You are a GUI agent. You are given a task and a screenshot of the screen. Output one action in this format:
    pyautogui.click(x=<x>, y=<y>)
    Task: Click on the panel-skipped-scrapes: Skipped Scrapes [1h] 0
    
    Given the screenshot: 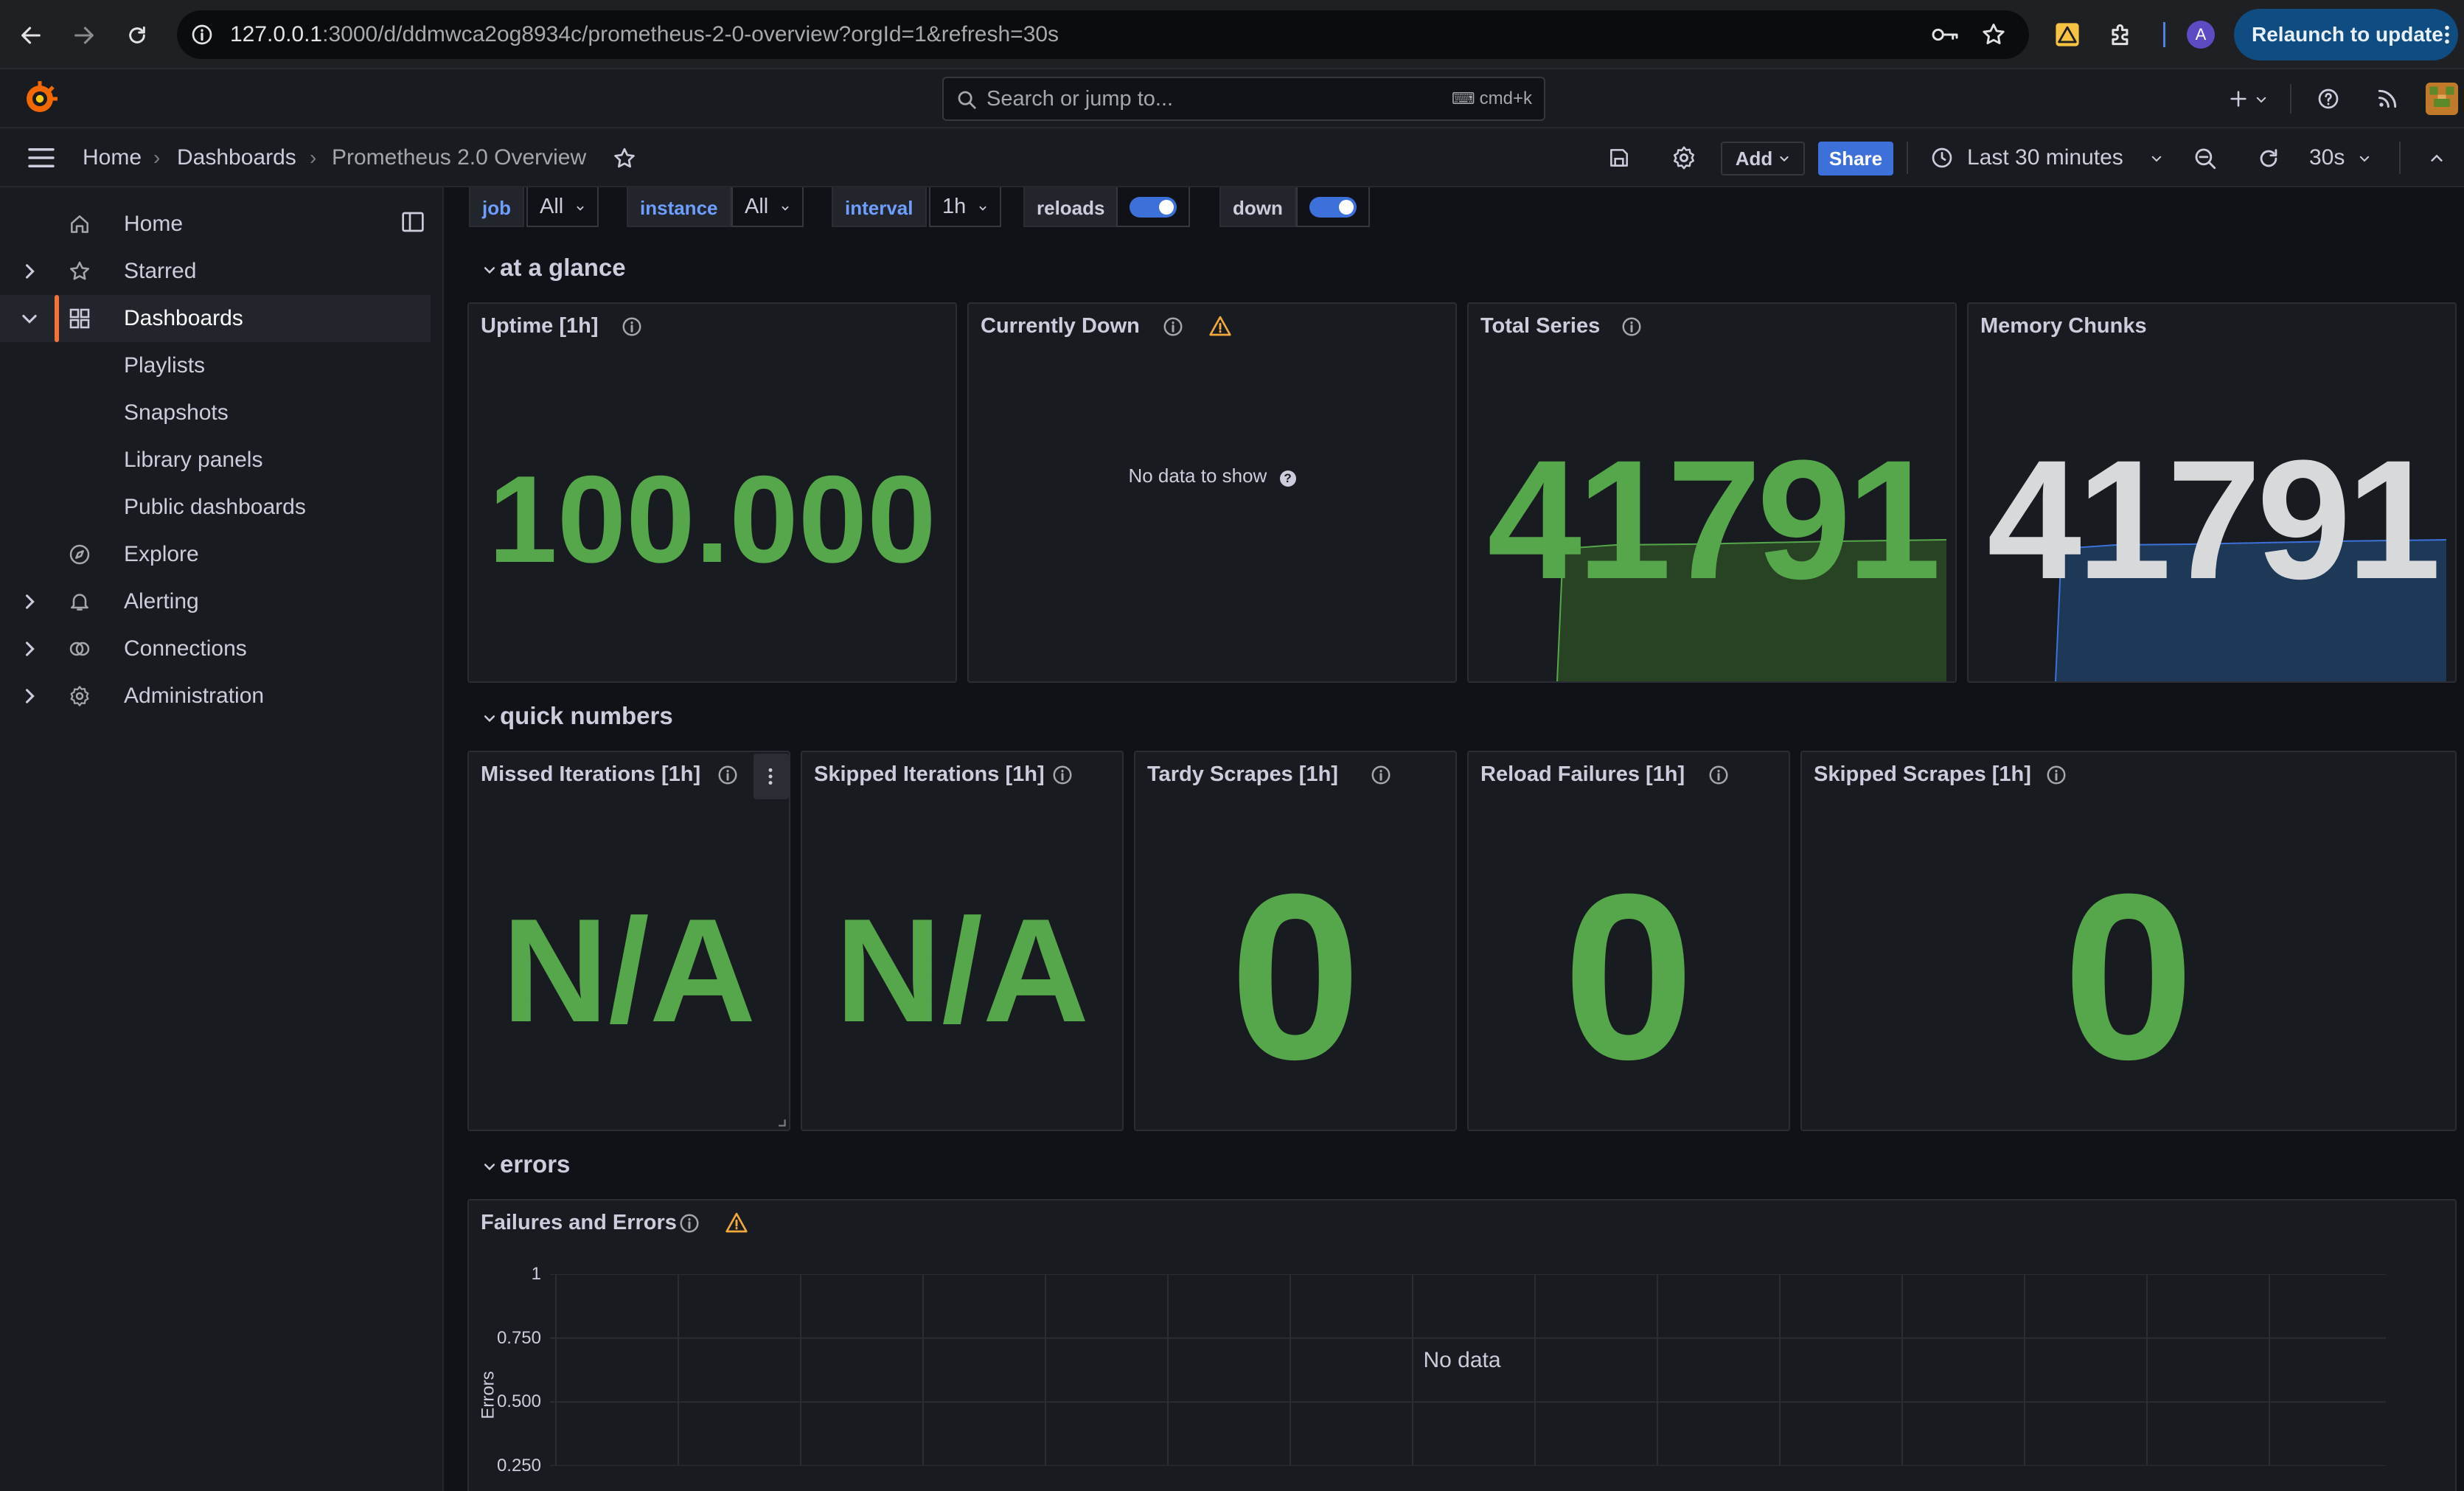 What is the action you would take?
    pyautogui.click(x=2128, y=941)
    